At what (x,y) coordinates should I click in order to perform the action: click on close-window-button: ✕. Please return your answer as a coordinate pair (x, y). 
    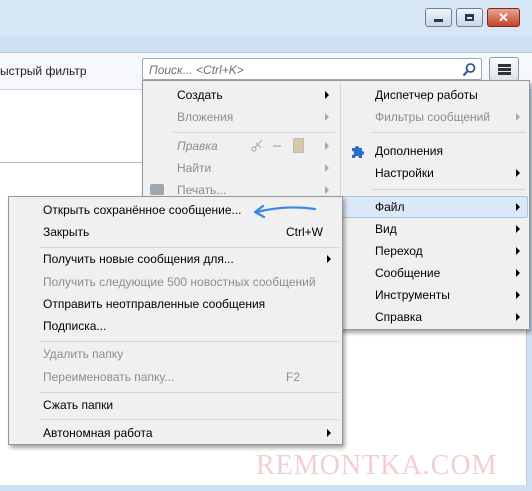
    Looking at the image, I should click on (503, 17).